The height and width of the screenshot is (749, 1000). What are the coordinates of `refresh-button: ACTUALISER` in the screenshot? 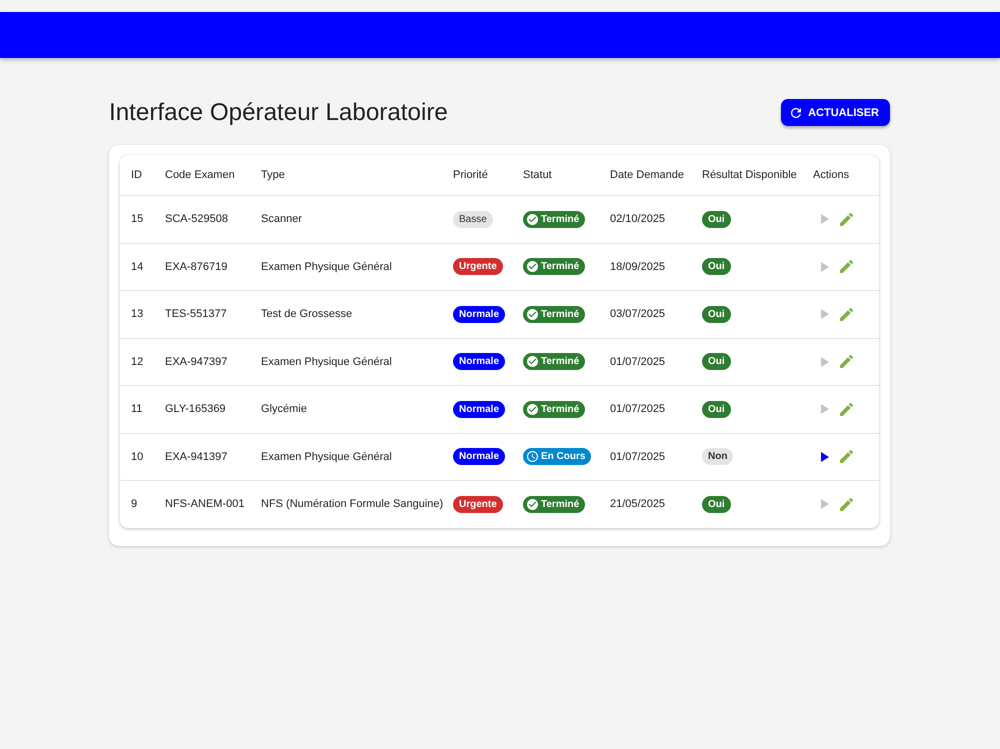 It's located at (835, 112).